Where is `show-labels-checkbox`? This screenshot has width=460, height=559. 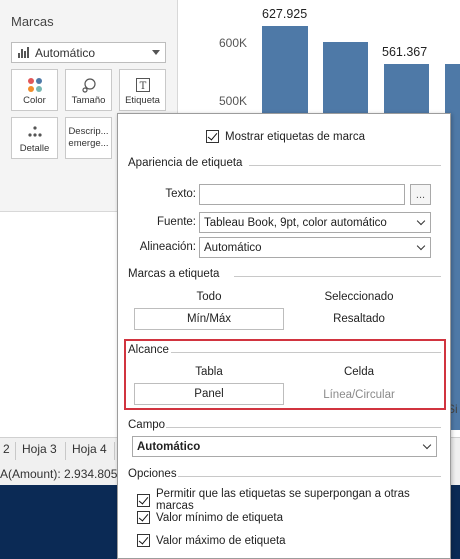 show-labels-checkbox is located at coordinates (212, 136).